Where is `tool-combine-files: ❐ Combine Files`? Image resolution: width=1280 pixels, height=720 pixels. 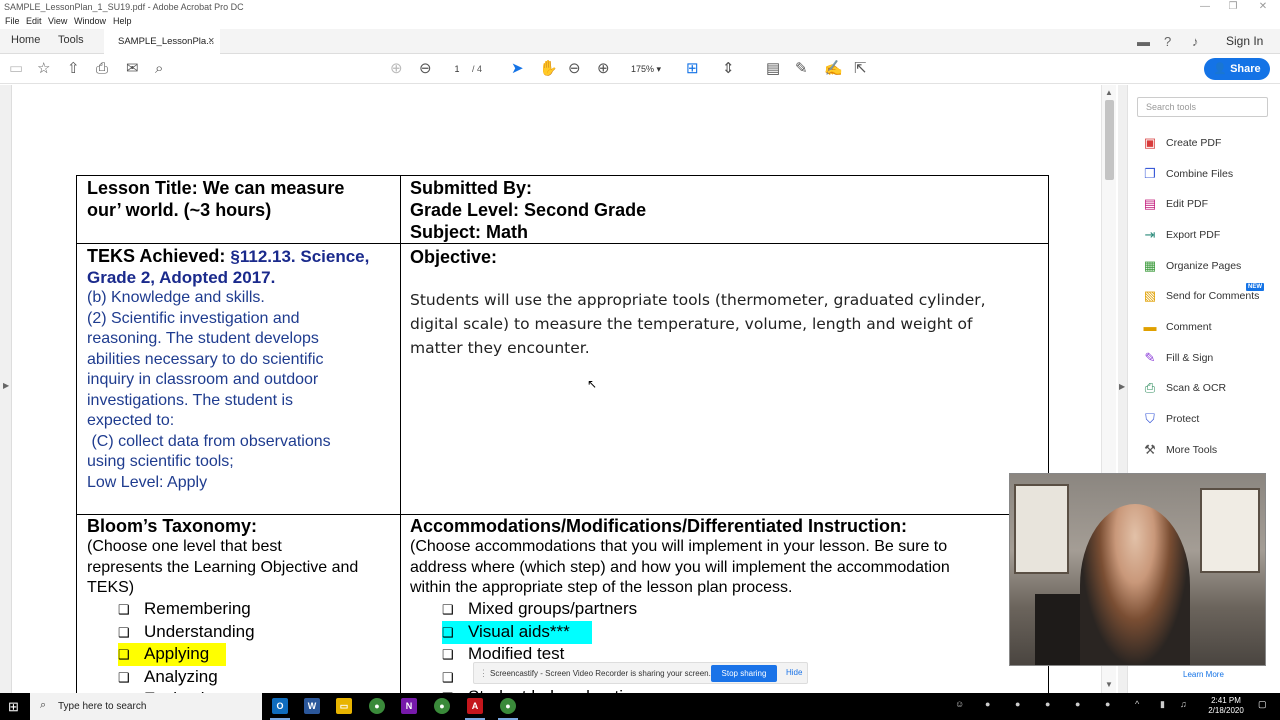
tool-combine-files: ❐ Combine Files is located at coordinates (1207, 176).